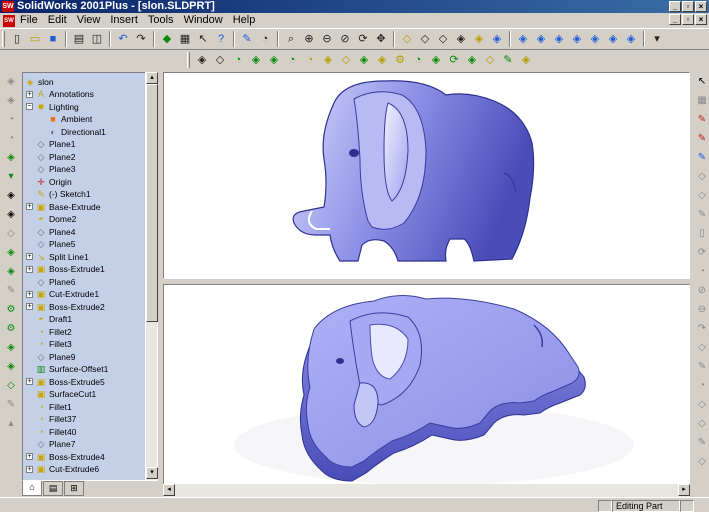 Image resolution: width=709 pixels, height=512 pixels. What do you see at coordinates (11, 423) in the screenshot?
I see `coordinate-system-icon: ▴` at bounding box center [11, 423].